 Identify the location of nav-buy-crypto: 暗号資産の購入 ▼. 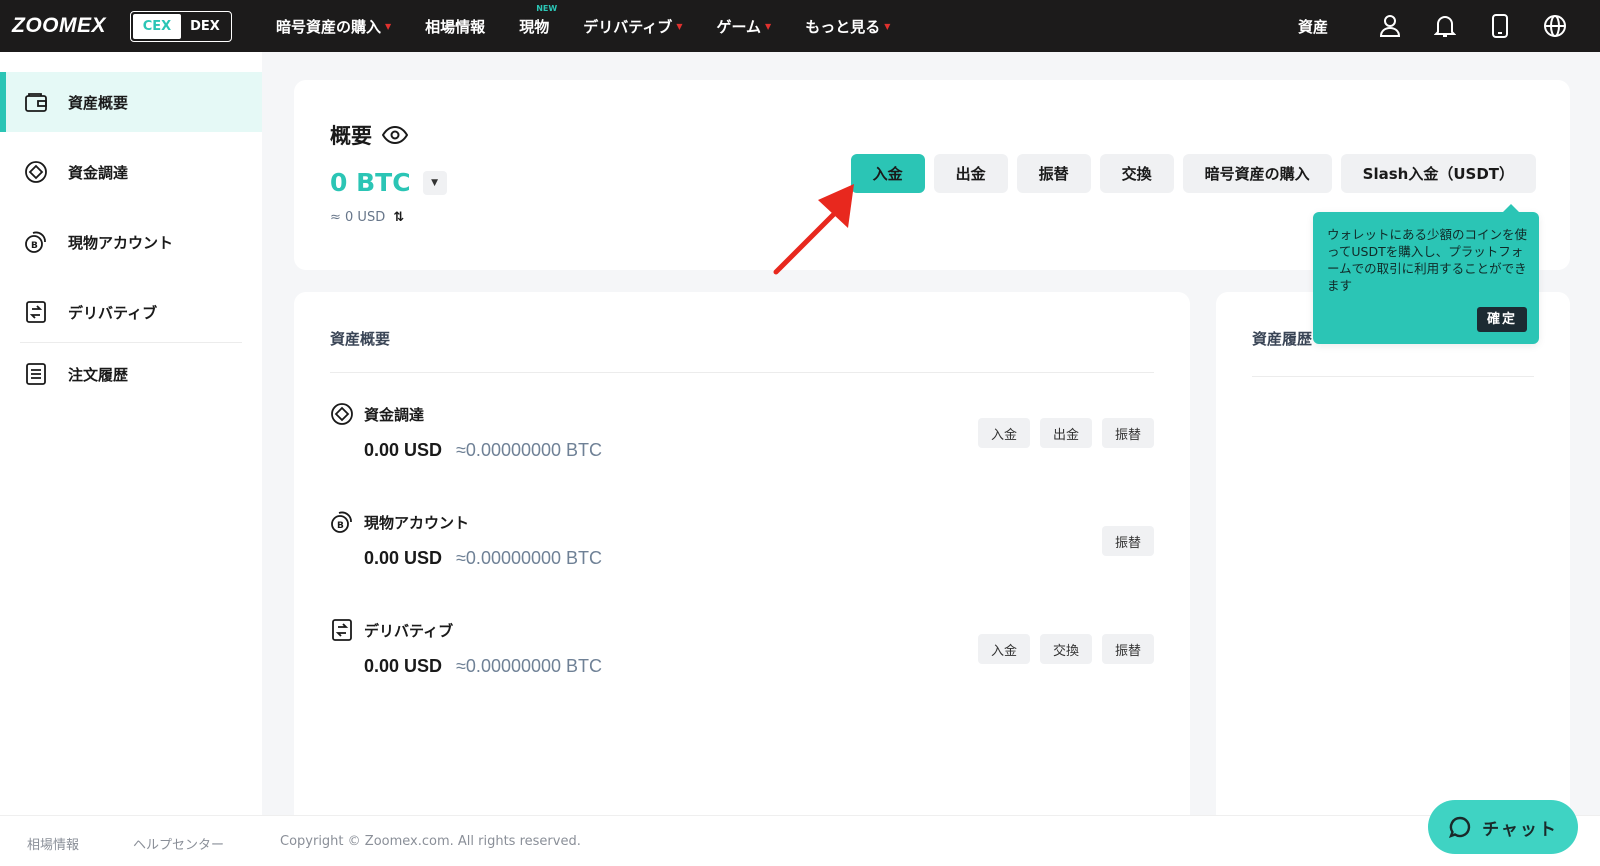
(333, 26).